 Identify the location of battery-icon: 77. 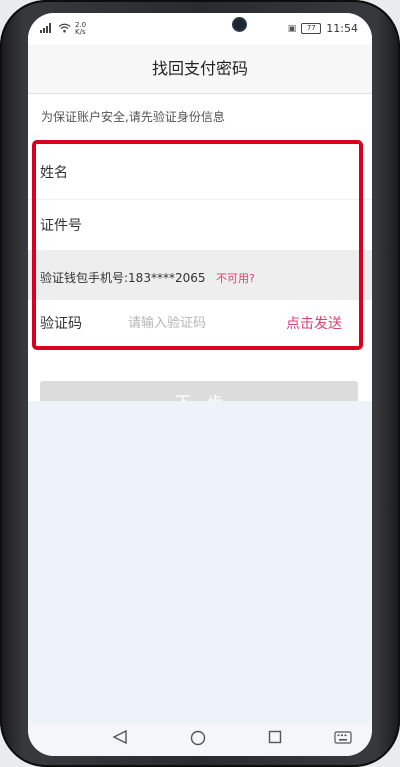
(311, 28).